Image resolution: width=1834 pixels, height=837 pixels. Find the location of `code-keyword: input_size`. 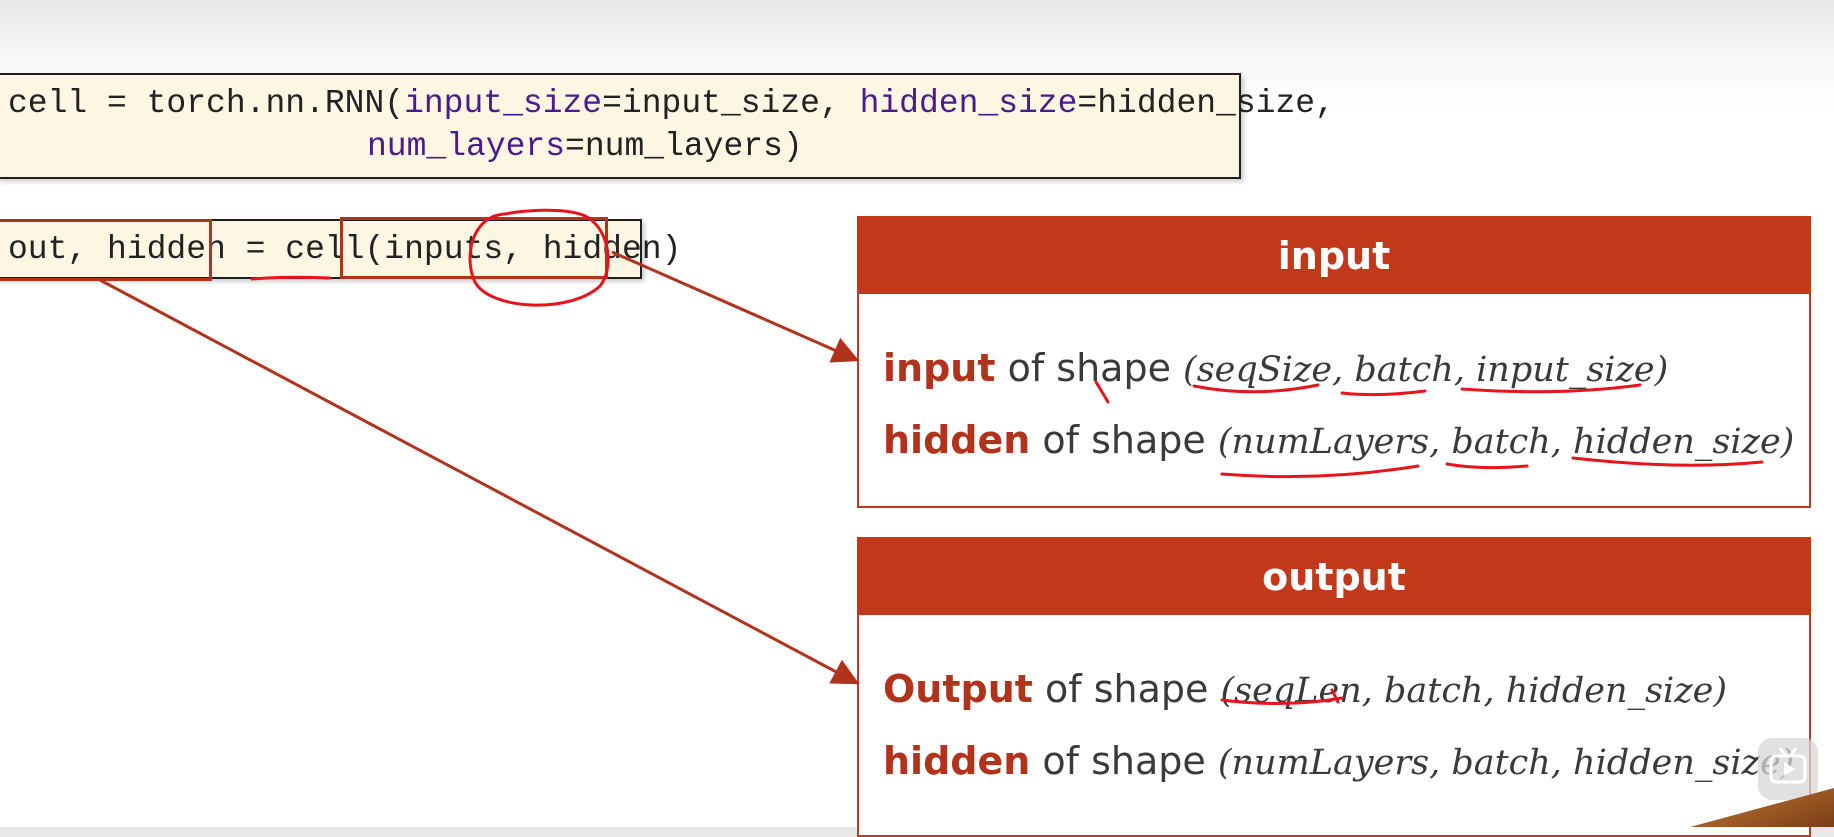

code-keyword: input_size is located at coordinates (503, 103).